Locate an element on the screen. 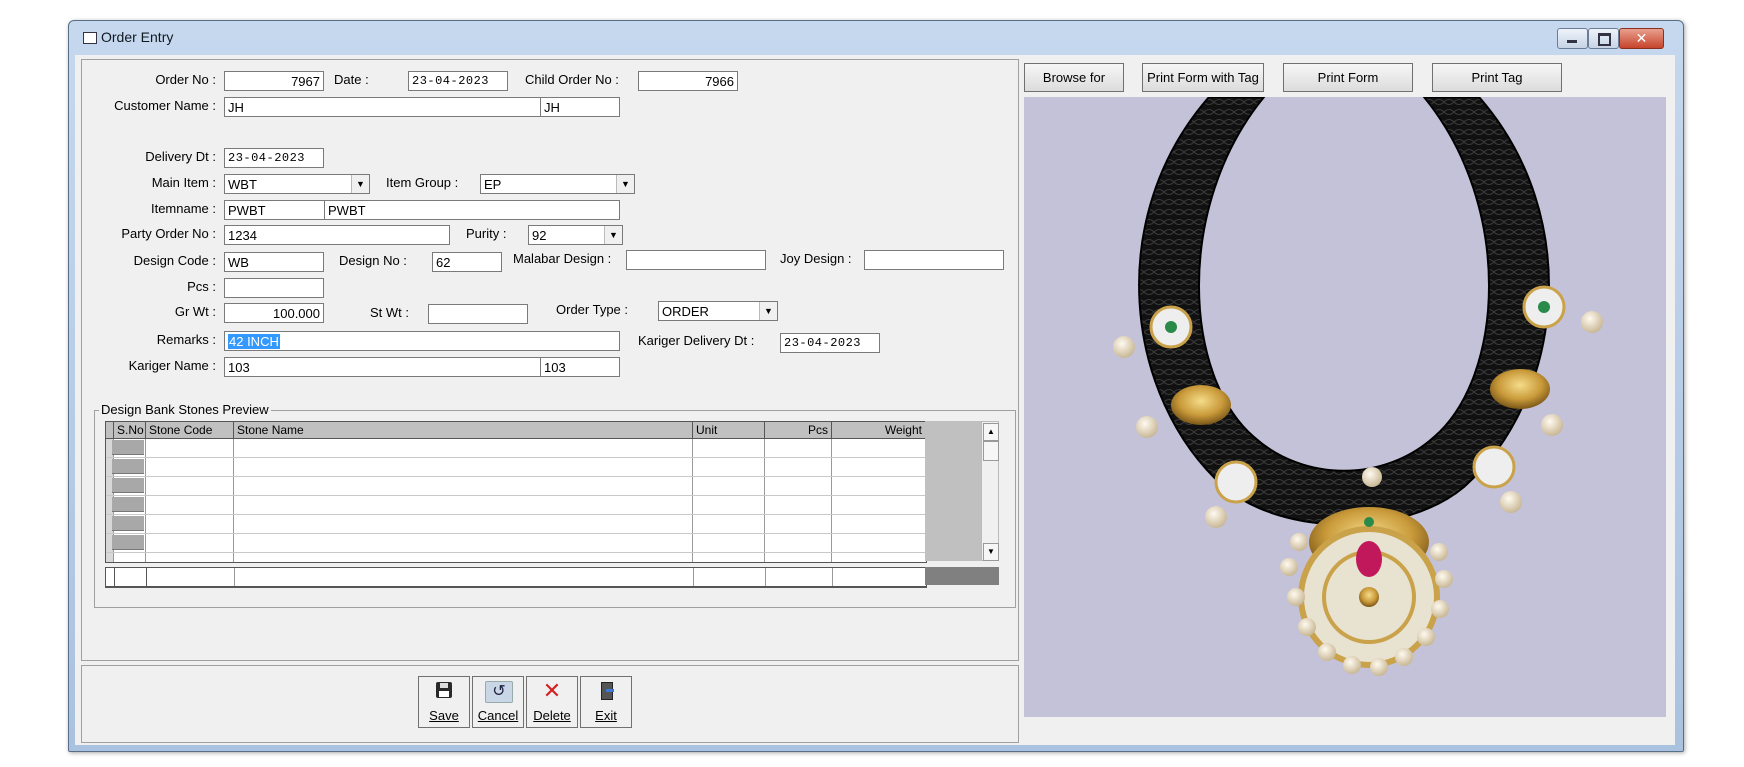 The height and width of the screenshot is (767, 1744). pcs-label: Pcs : is located at coordinates (201, 286).